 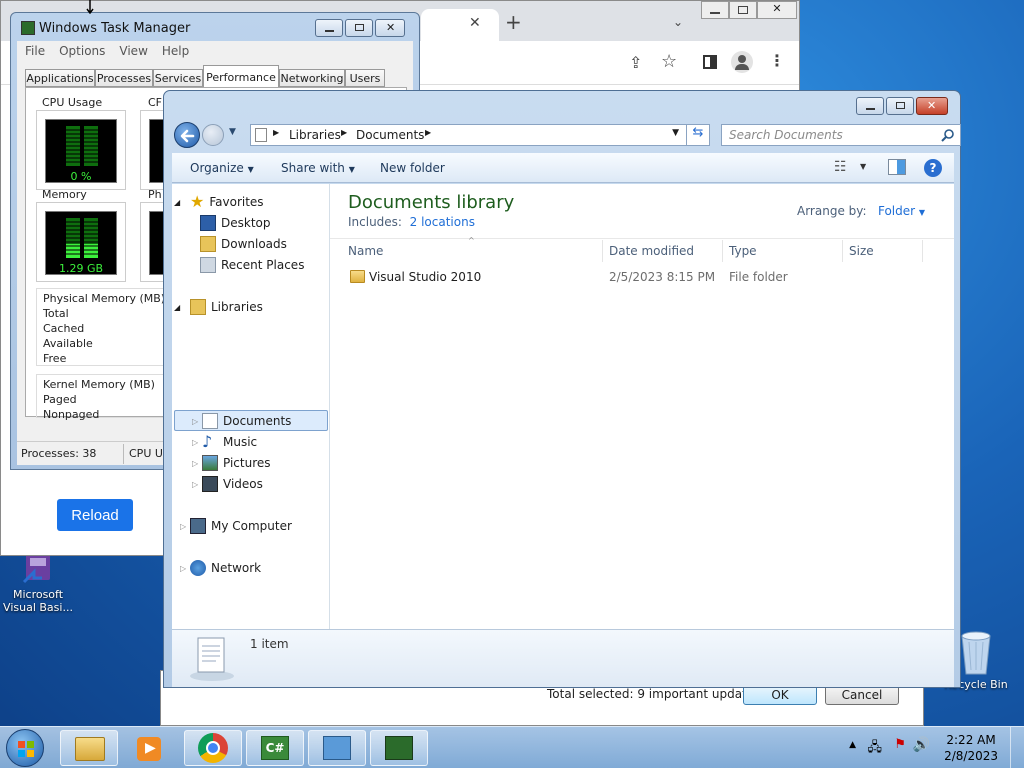 What do you see at coordinates (900, 744) in the screenshot?
I see `action-center-icon: ⚑` at bounding box center [900, 744].